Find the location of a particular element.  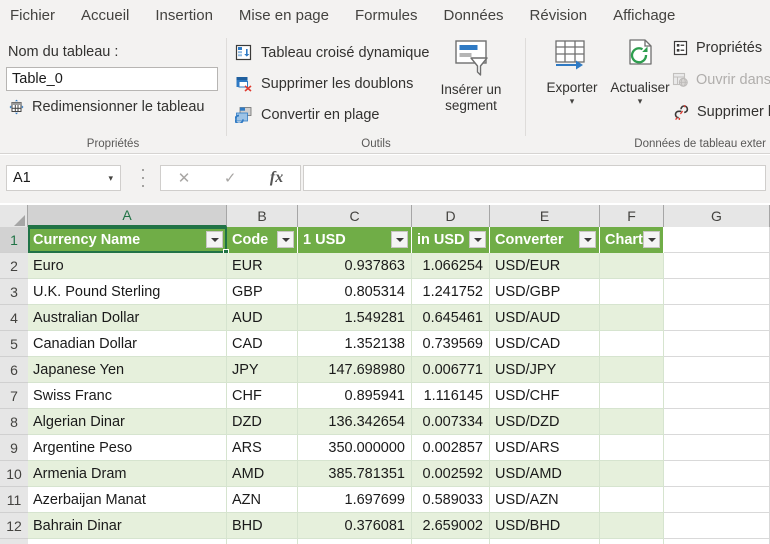

cell-G1 is located at coordinates (717, 240).